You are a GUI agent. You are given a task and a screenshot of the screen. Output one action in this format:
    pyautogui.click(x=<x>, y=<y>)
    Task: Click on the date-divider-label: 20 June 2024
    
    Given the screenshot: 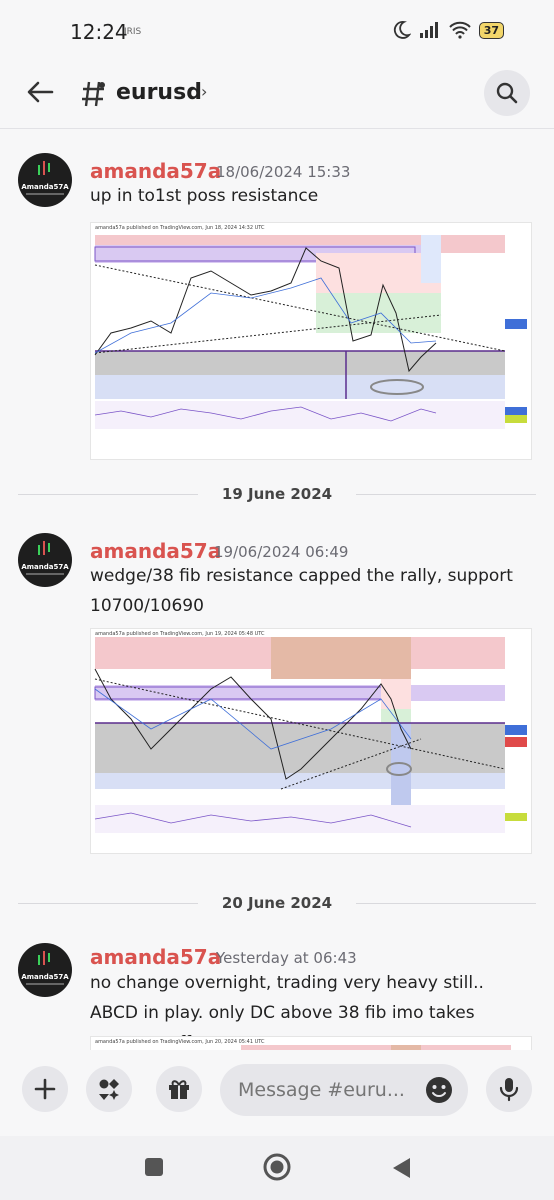 What is the action you would take?
    pyautogui.click(x=277, y=903)
    